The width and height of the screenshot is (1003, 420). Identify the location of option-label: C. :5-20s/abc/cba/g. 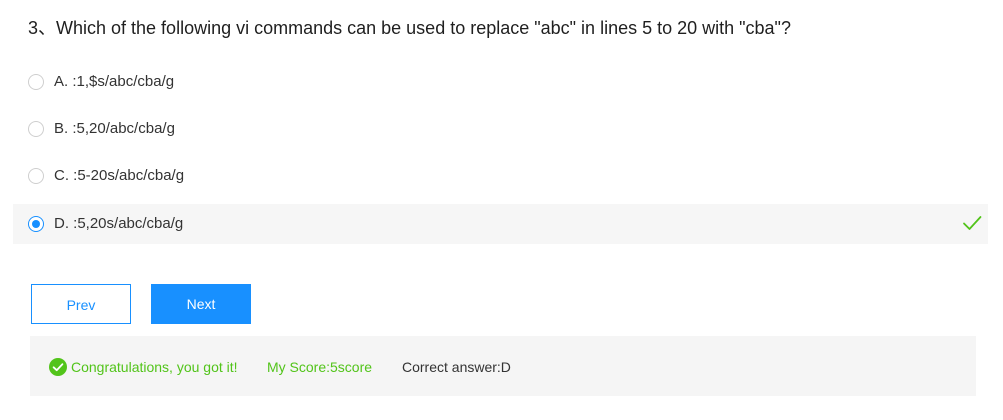
(119, 175).